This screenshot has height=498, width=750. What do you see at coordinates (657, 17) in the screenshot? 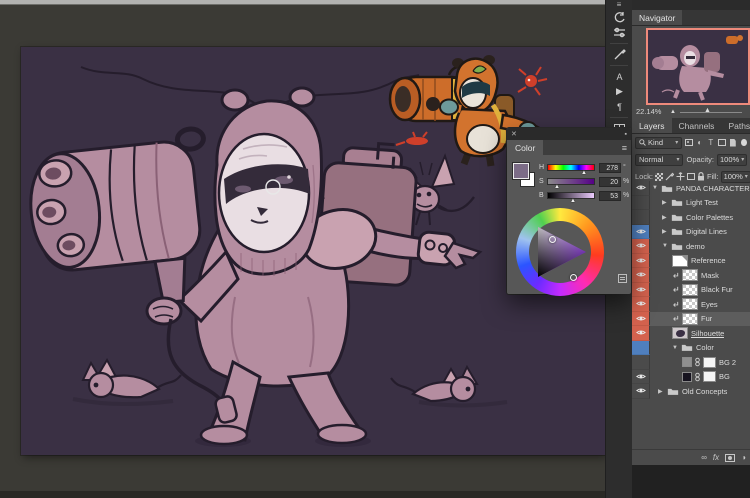
I see `tab-navigator: Navigator` at bounding box center [657, 17].